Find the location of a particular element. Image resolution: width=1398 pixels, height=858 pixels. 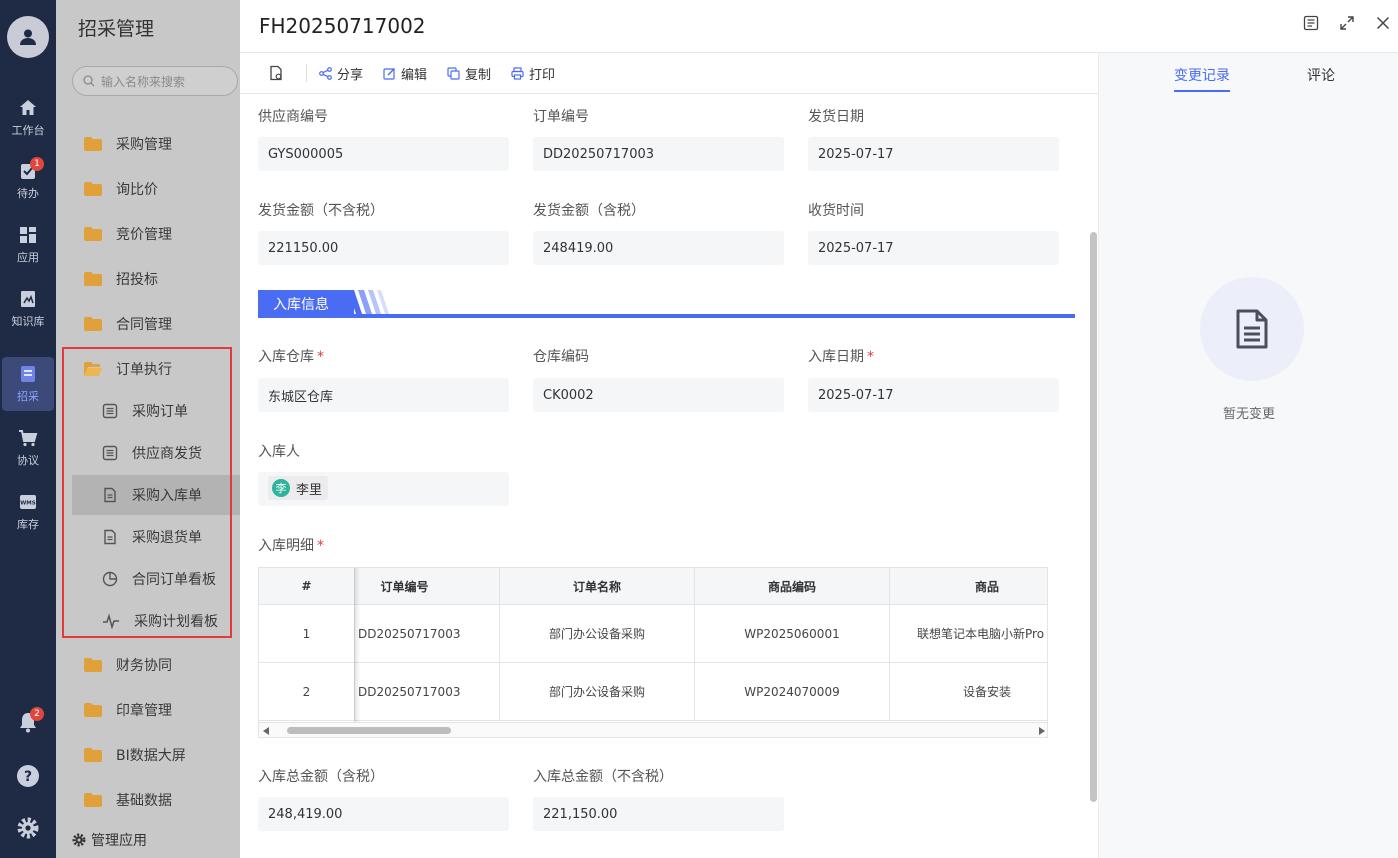

scrollbar-thumb is located at coordinates (369, 730).